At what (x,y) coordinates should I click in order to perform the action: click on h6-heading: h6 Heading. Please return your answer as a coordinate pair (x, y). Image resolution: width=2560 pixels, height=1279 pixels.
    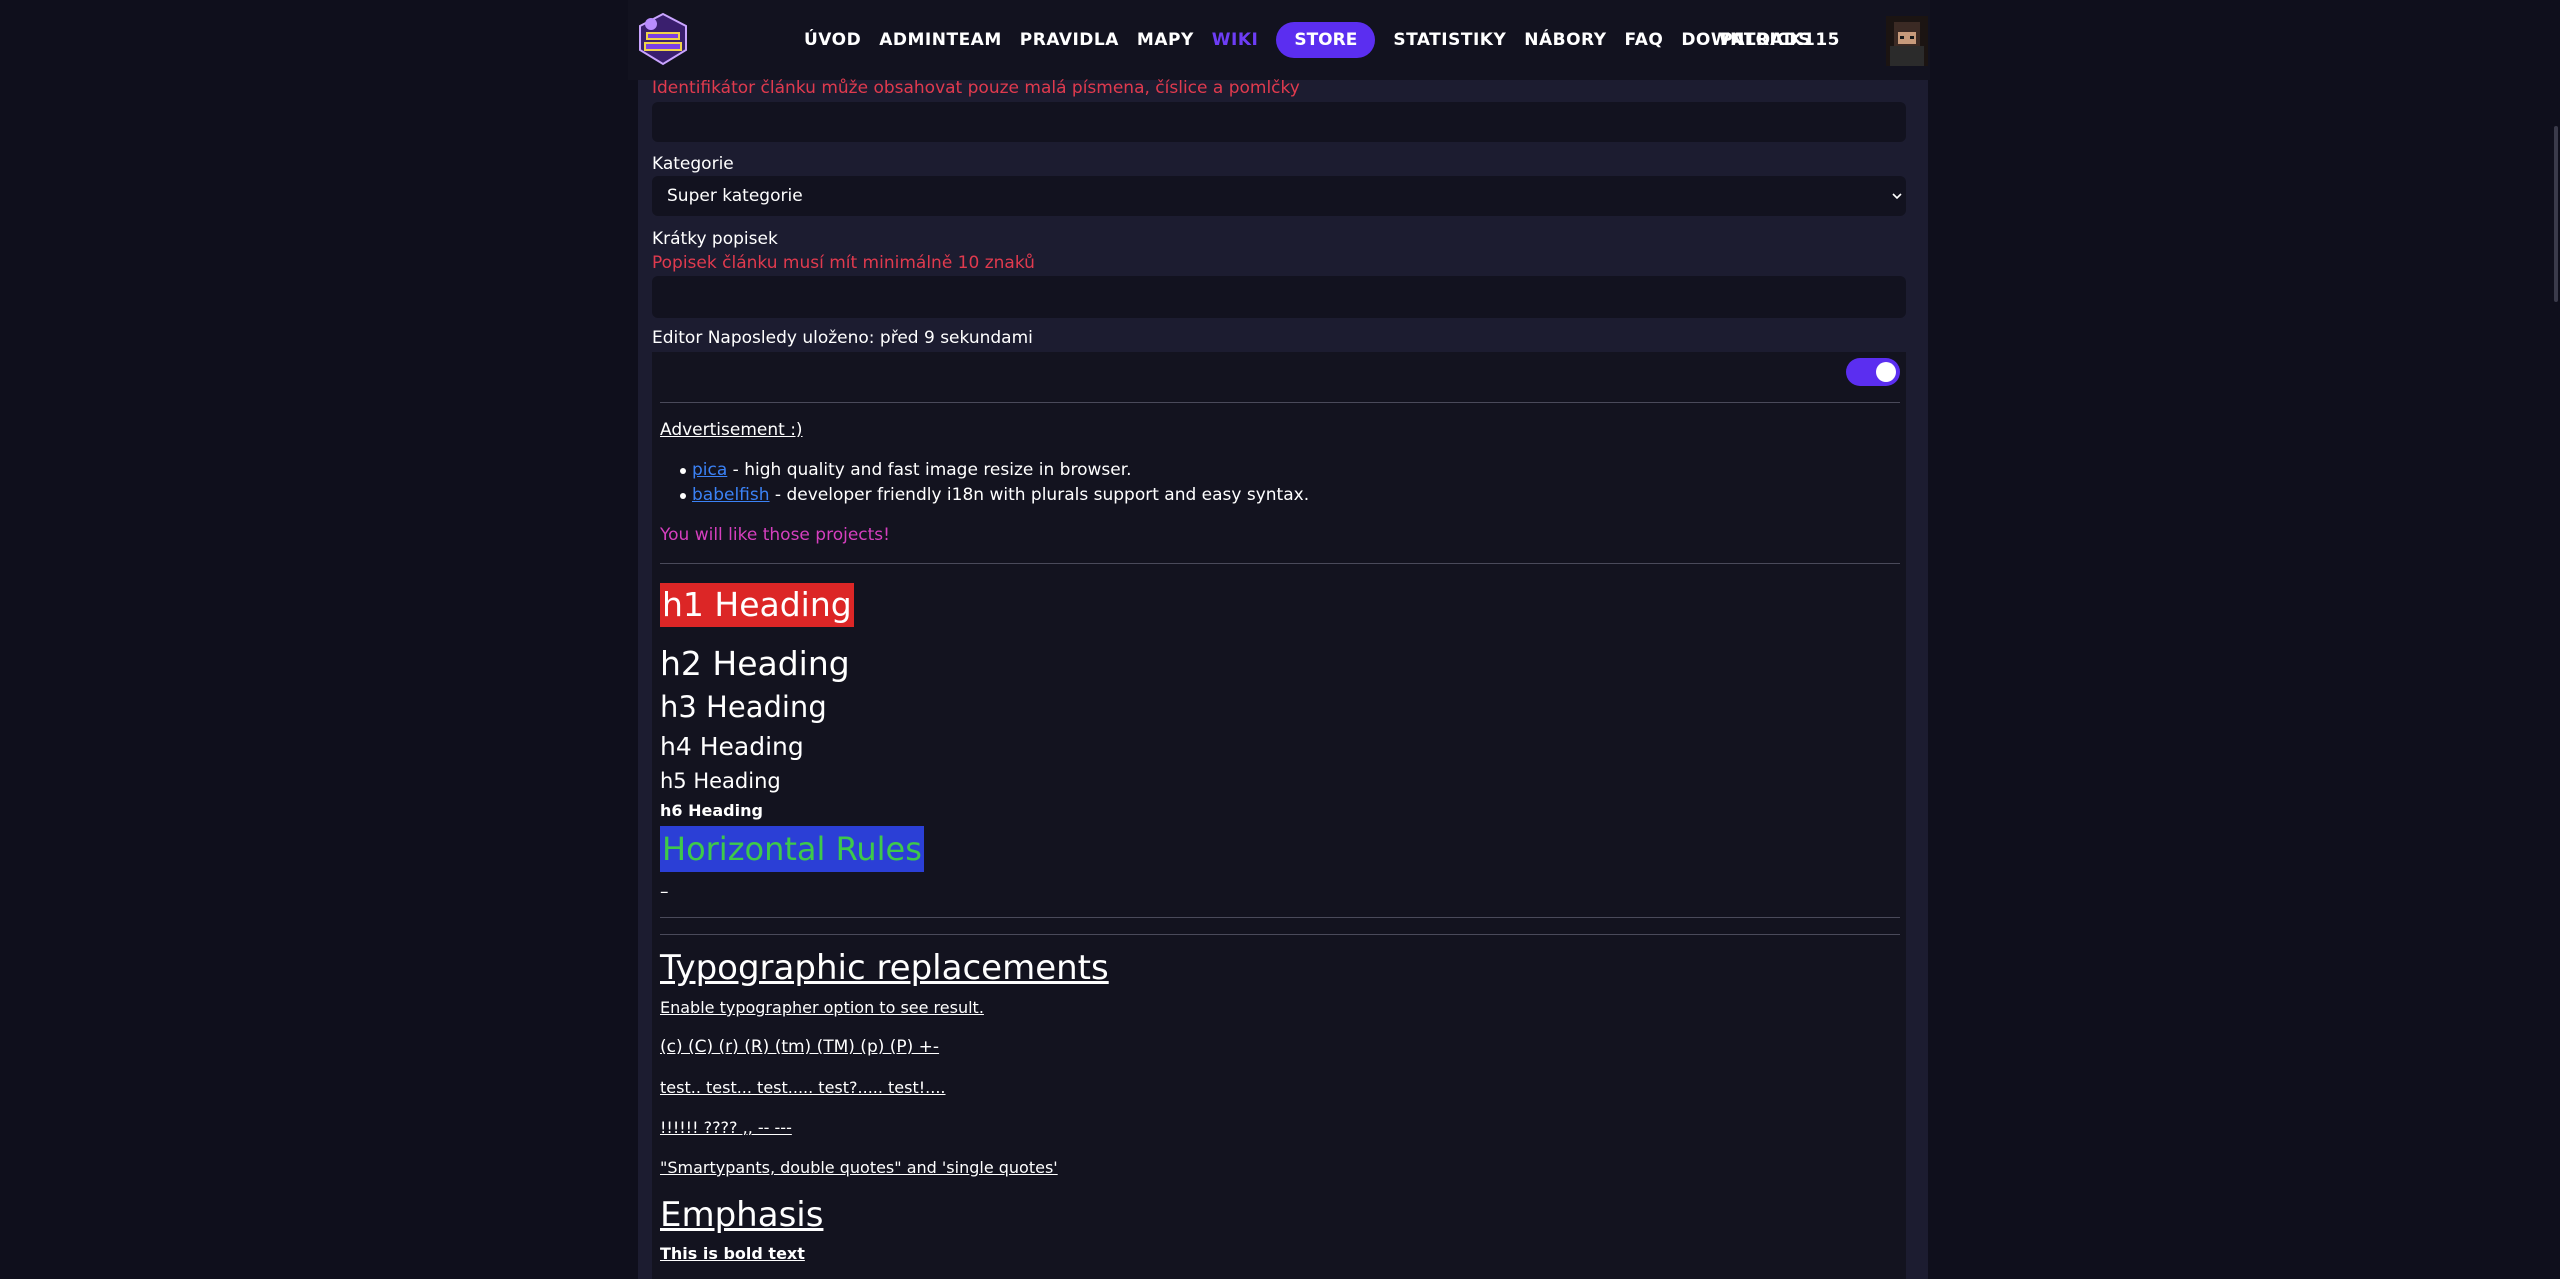
    Looking at the image, I should click on (711, 810).